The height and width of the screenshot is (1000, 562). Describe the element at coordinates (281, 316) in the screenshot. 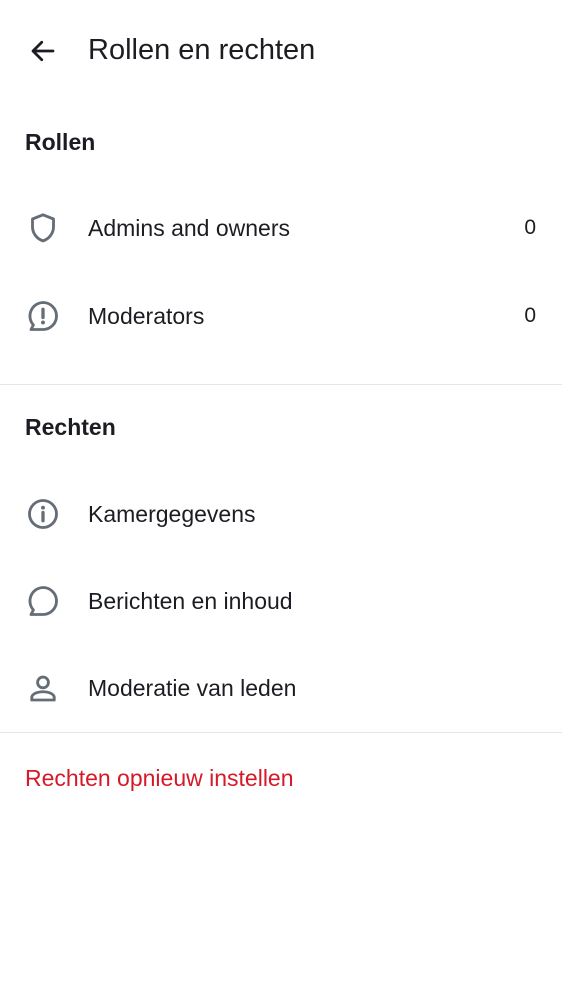

I see `list-item-moderators: Moderators 0` at that location.